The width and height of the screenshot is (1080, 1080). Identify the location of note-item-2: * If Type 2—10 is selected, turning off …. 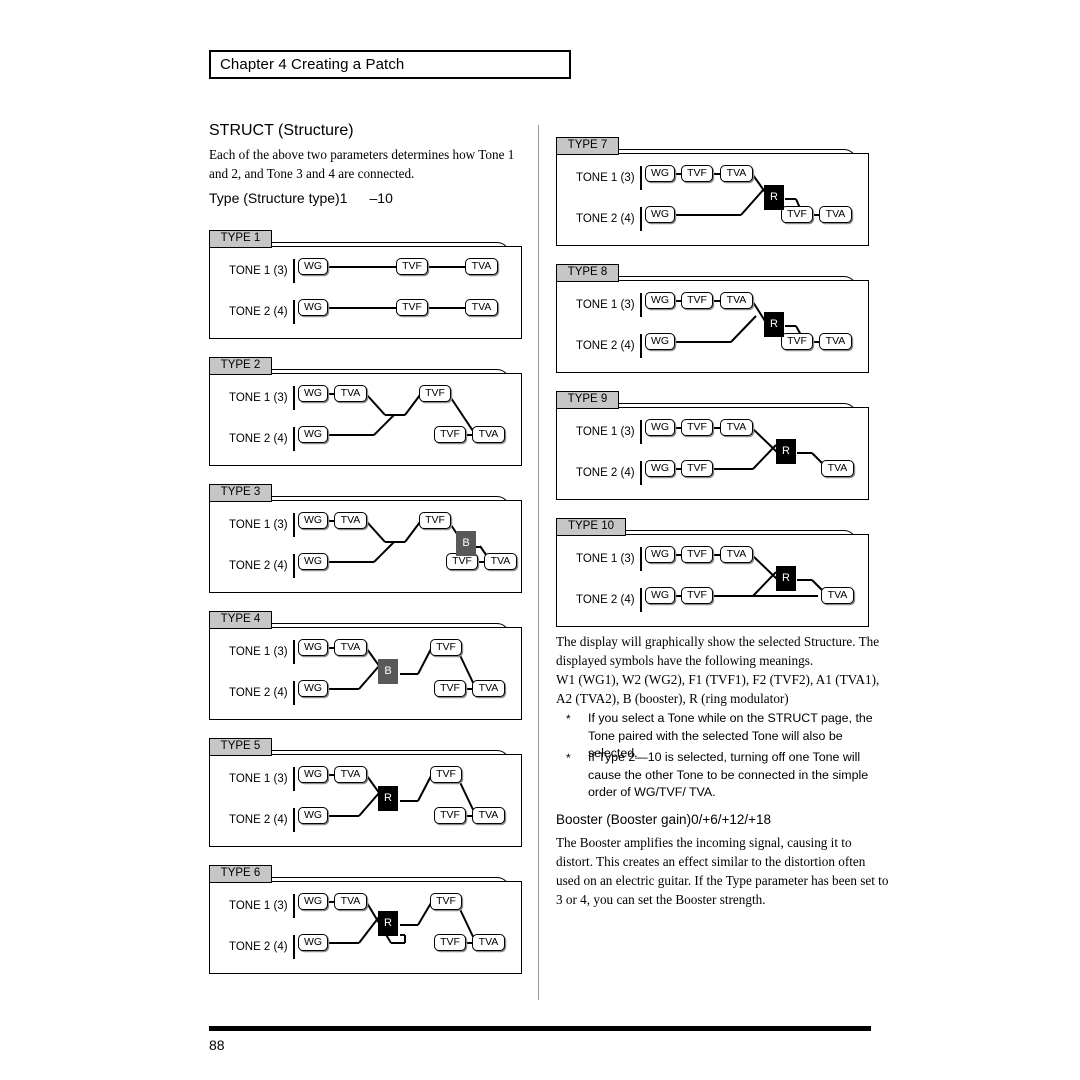
(728, 775).